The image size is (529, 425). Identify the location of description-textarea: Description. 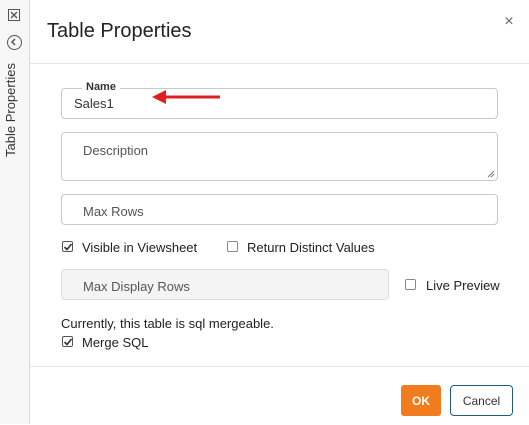
(279, 156).